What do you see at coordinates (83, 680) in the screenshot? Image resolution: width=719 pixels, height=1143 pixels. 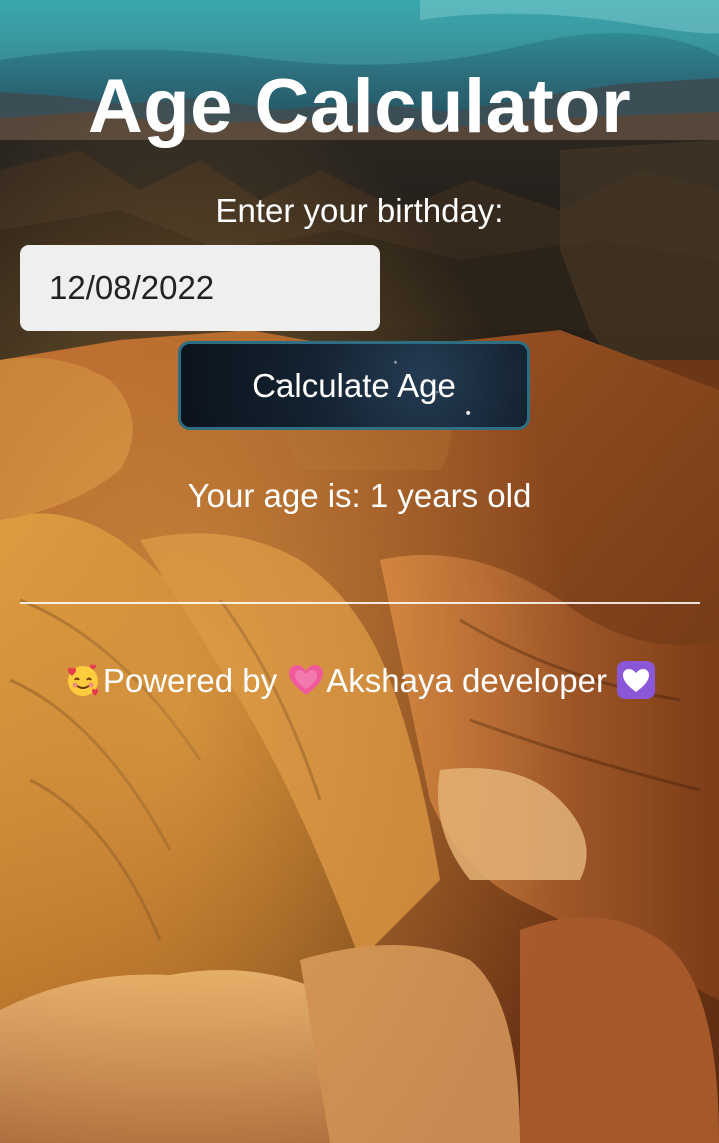 I see `smiling-face-with-hearts-icon` at bounding box center [83, 680].